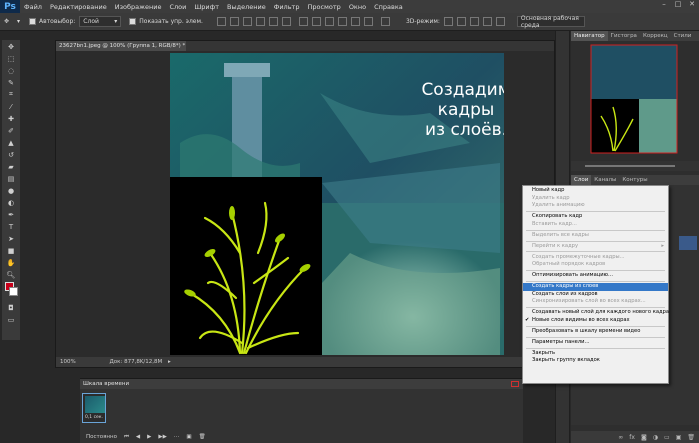 The height and width of the screenshot is (443, 699). What do you see at coordinates (188, 437) in the screenshot?
I see `duplicate-frame-icon: ▣` at bounding box center [188, 437].